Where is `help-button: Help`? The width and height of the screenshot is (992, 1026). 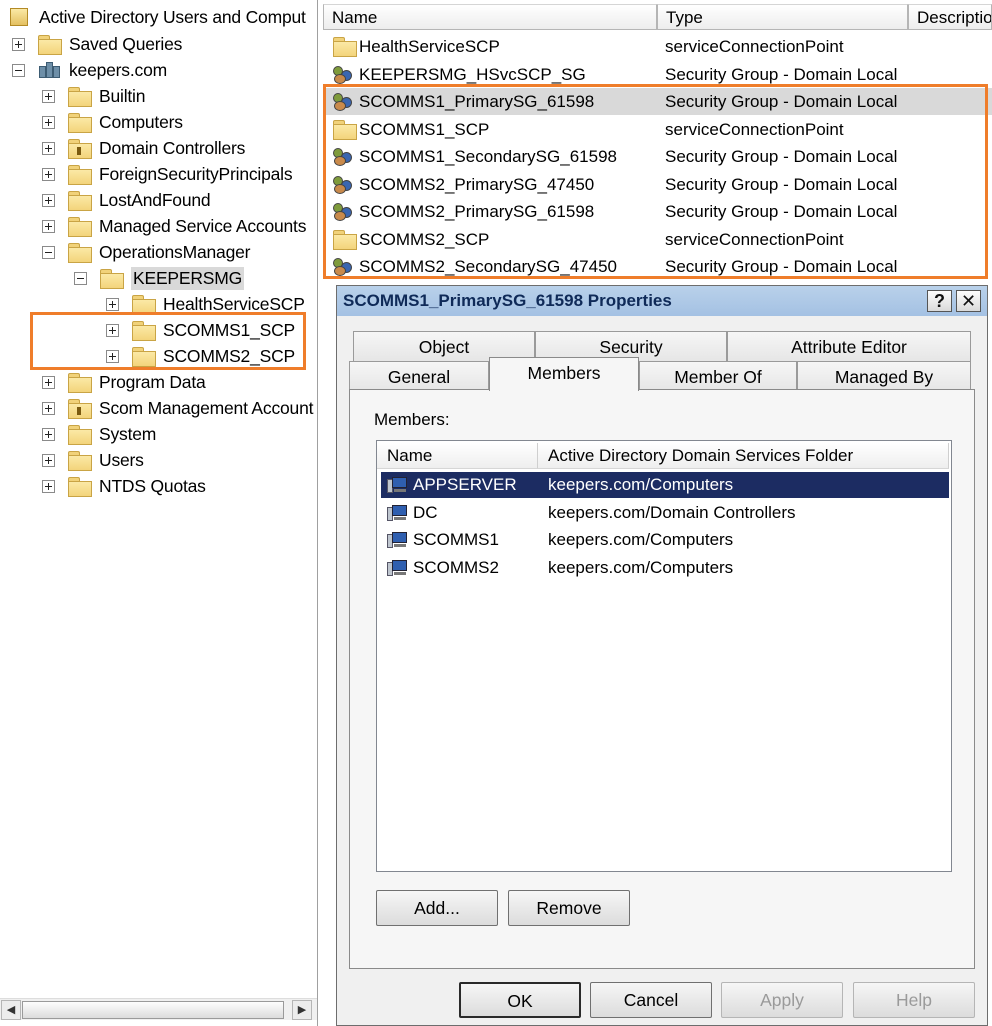
help-button: Help is located at coordinates (914, 1000).